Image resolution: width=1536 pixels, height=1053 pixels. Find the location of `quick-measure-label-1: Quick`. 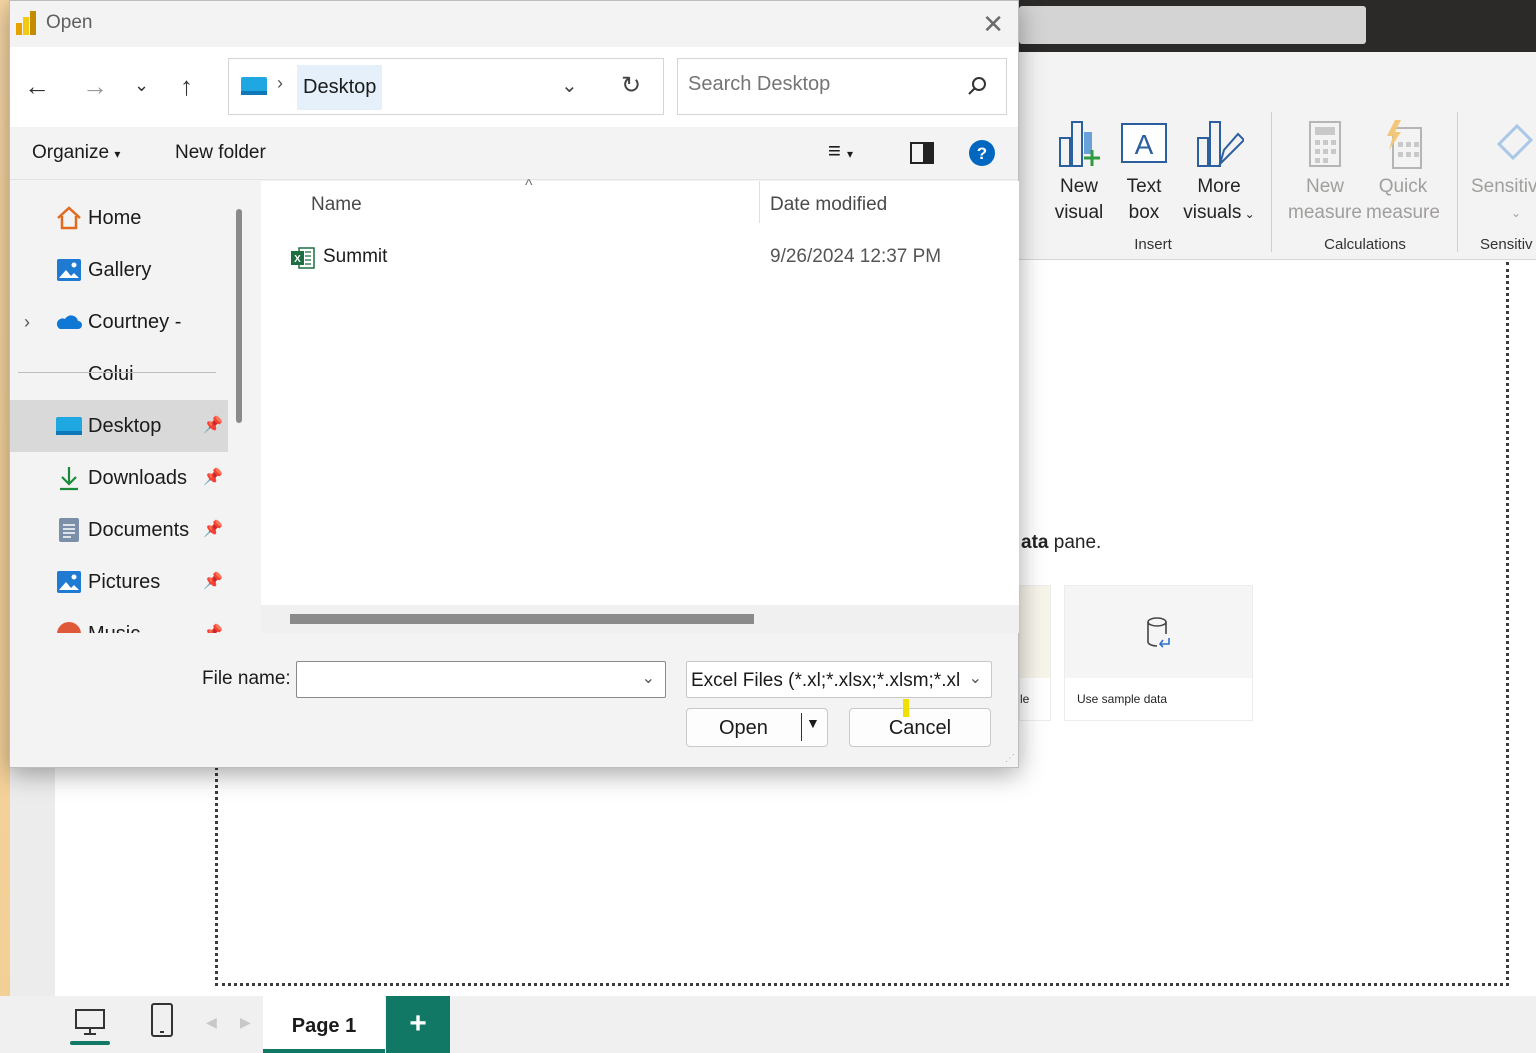

quick-measure-label-1: Quick is located at coordinates (1403, 186).